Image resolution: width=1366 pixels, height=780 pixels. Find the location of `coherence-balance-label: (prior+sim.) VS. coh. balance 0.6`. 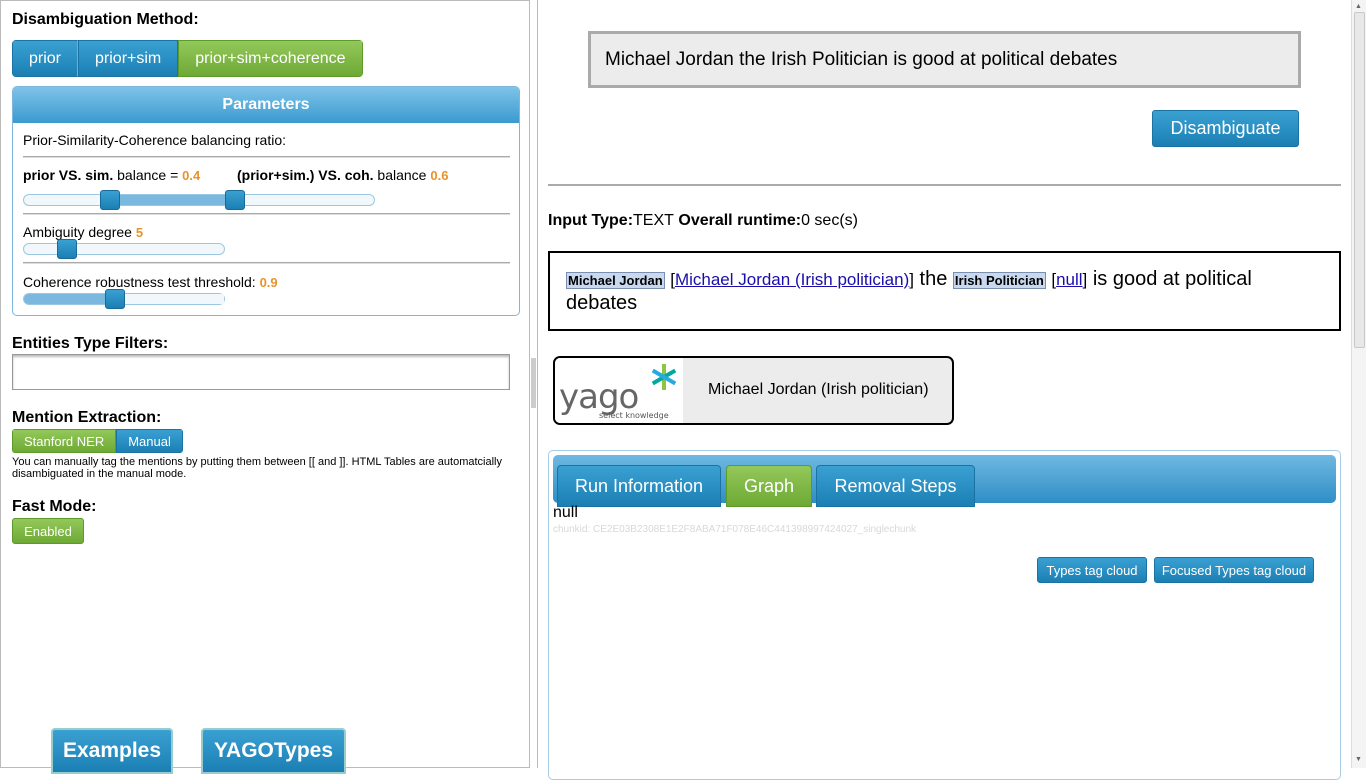

coherence-balance-label: (prior+sim.) VS. coh. balance 0.6 is located at coordinates (342, 175).